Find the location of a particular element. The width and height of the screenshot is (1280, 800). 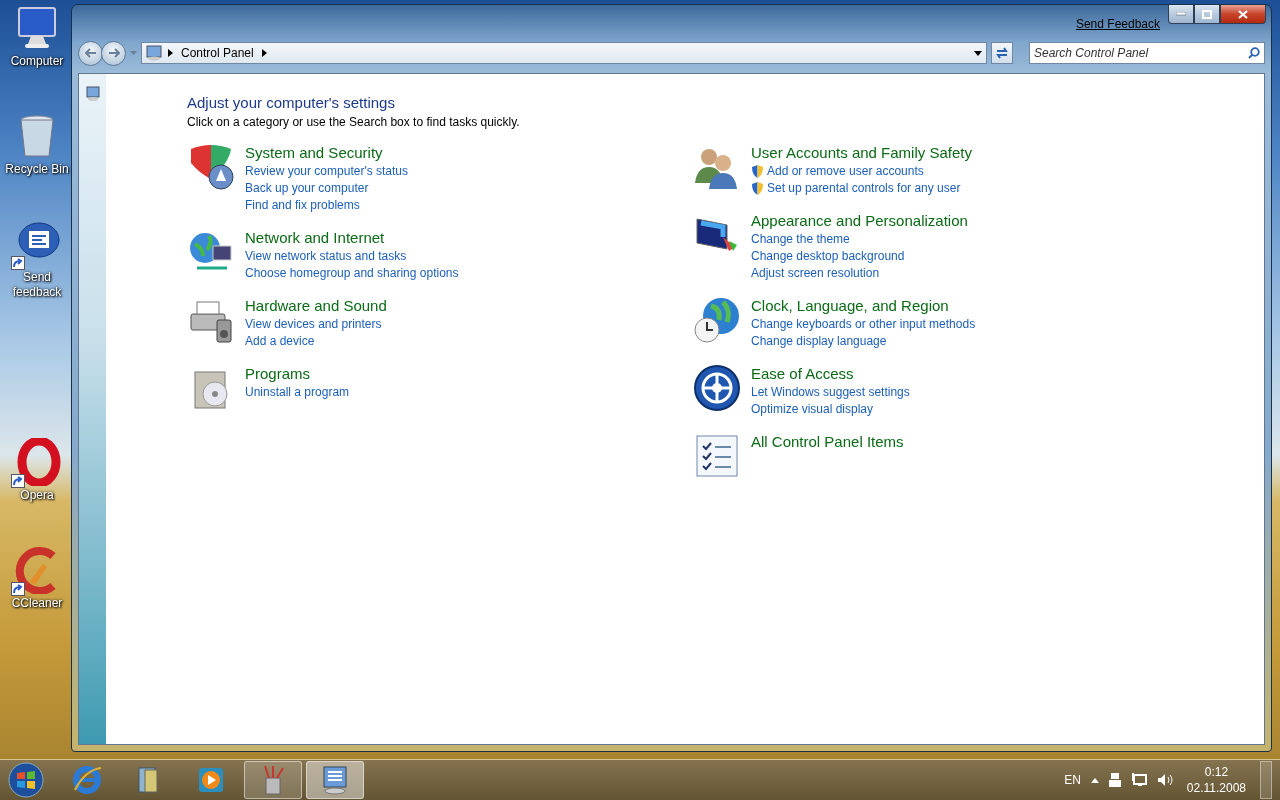

task-link: View devices and printers is located at coordinates (313, 324).